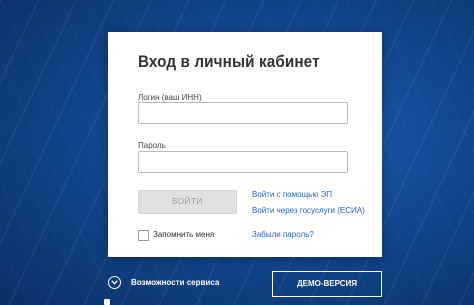 The height and width of the screenshot is (305, 474). What do you see at coordinates (184, 234) in the screenshot?
I see `remember-label: Запомнить меня` at bounding box center [184, 234].